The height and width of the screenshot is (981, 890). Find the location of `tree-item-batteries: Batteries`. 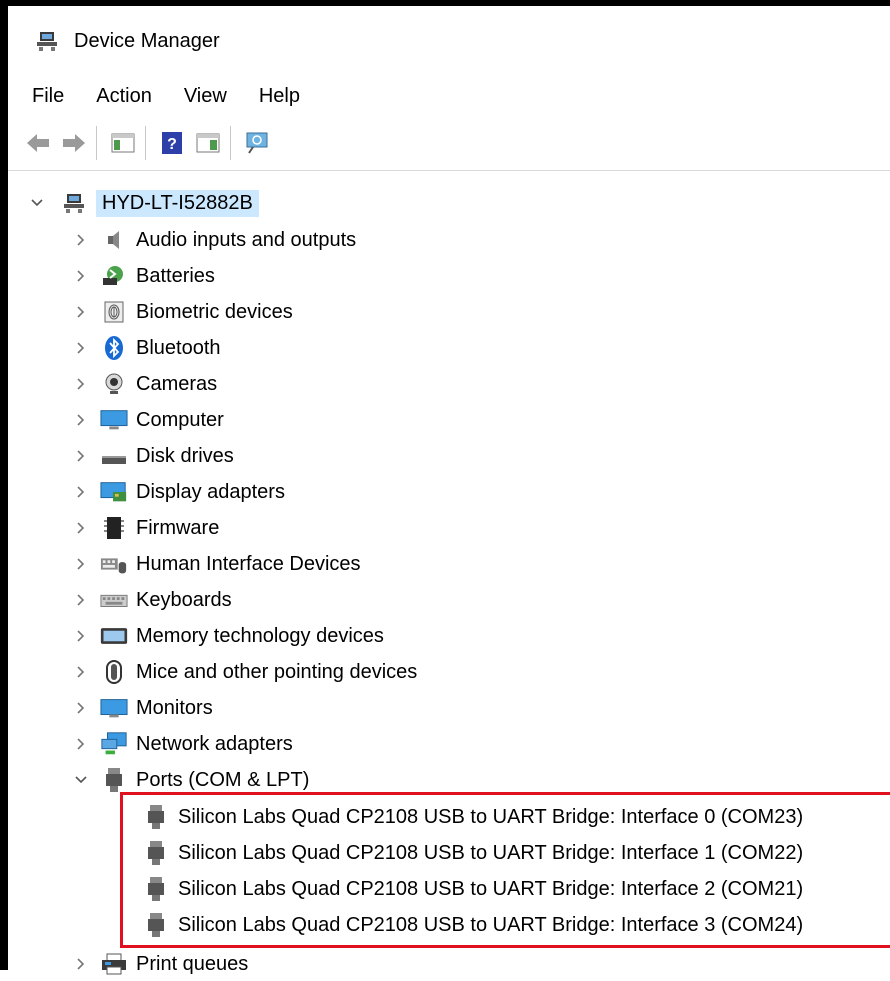

tree-item-batteries: Batteries is located at coordinates (143, 276).